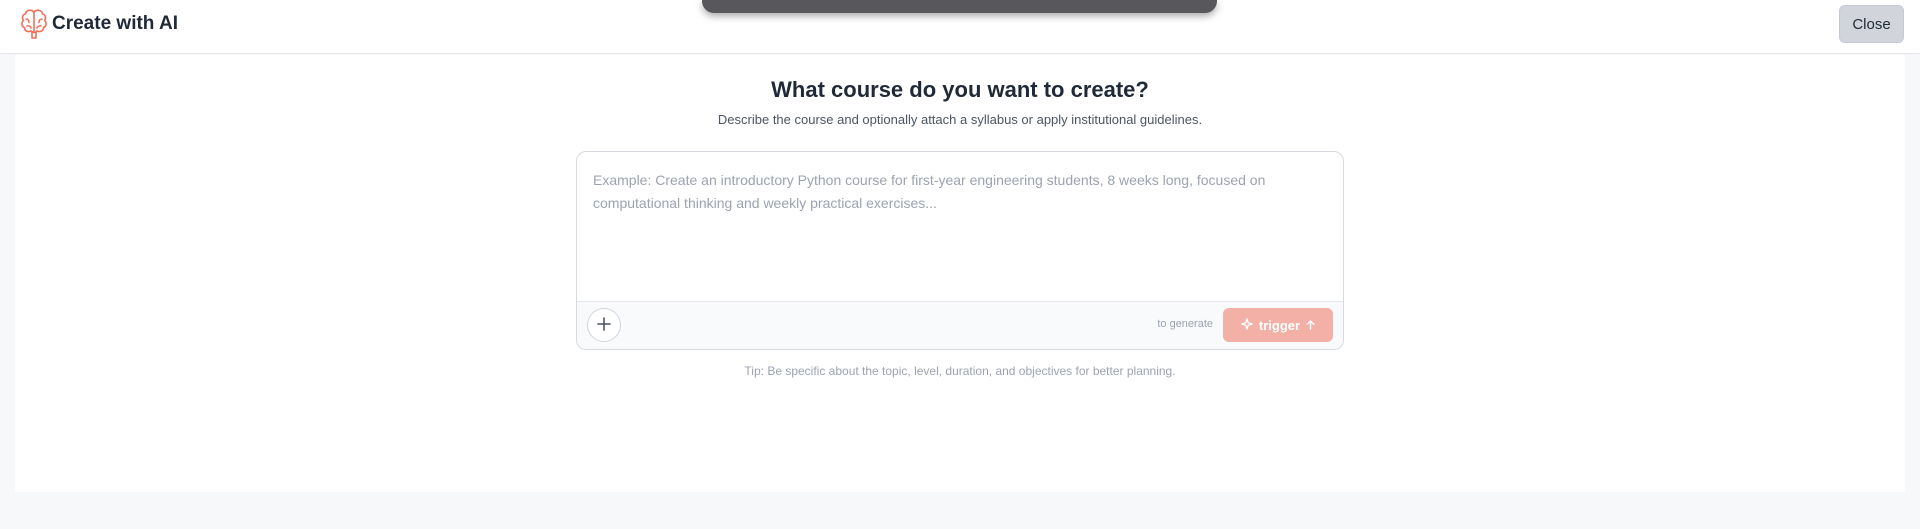 This screenshot has height=529, width=1920. What do you see at coordinates (960, 89) in the screenshot?
I see `page-heading: What course do you want to create?` at bounding box center [960, 89].